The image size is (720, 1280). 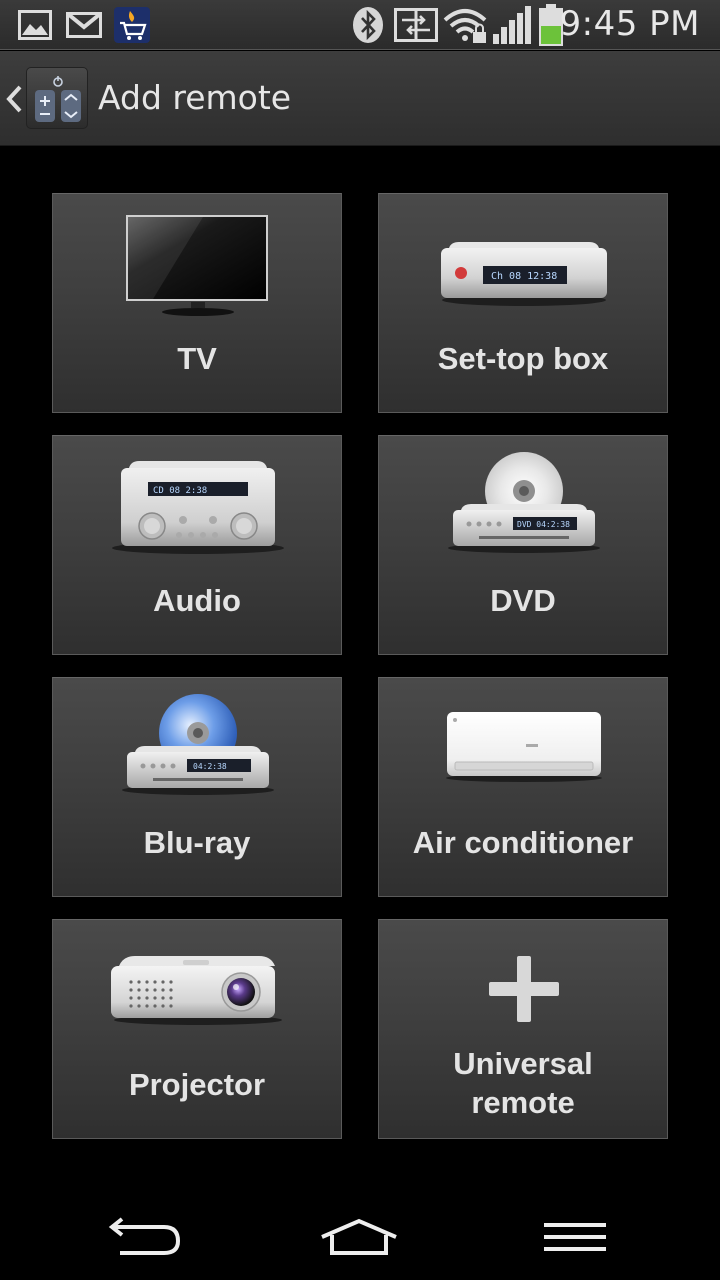 What do you see at coordinates (57, 98) in the screenshot?
I see `remote-app-icon` at bounding box center [57, 98].